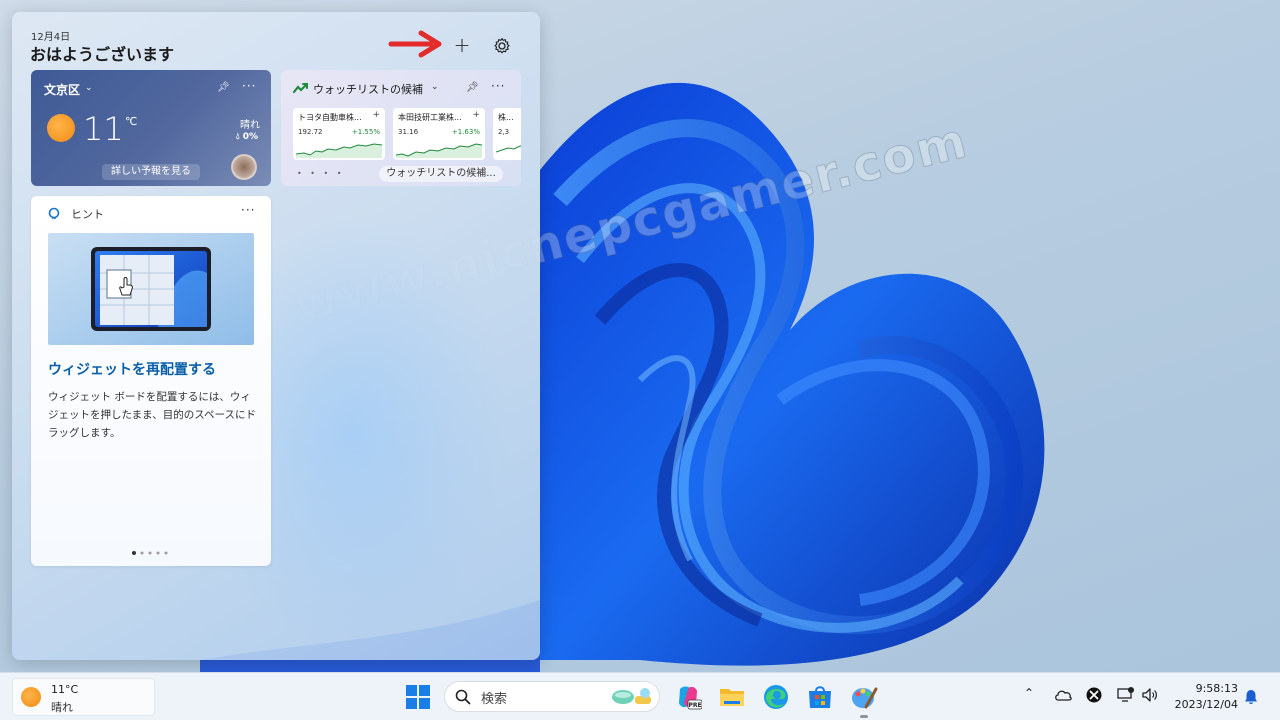 The width and height of the screenshot is (1280, 720). I want to click on stock-price: 192.72, so click(310, 132).